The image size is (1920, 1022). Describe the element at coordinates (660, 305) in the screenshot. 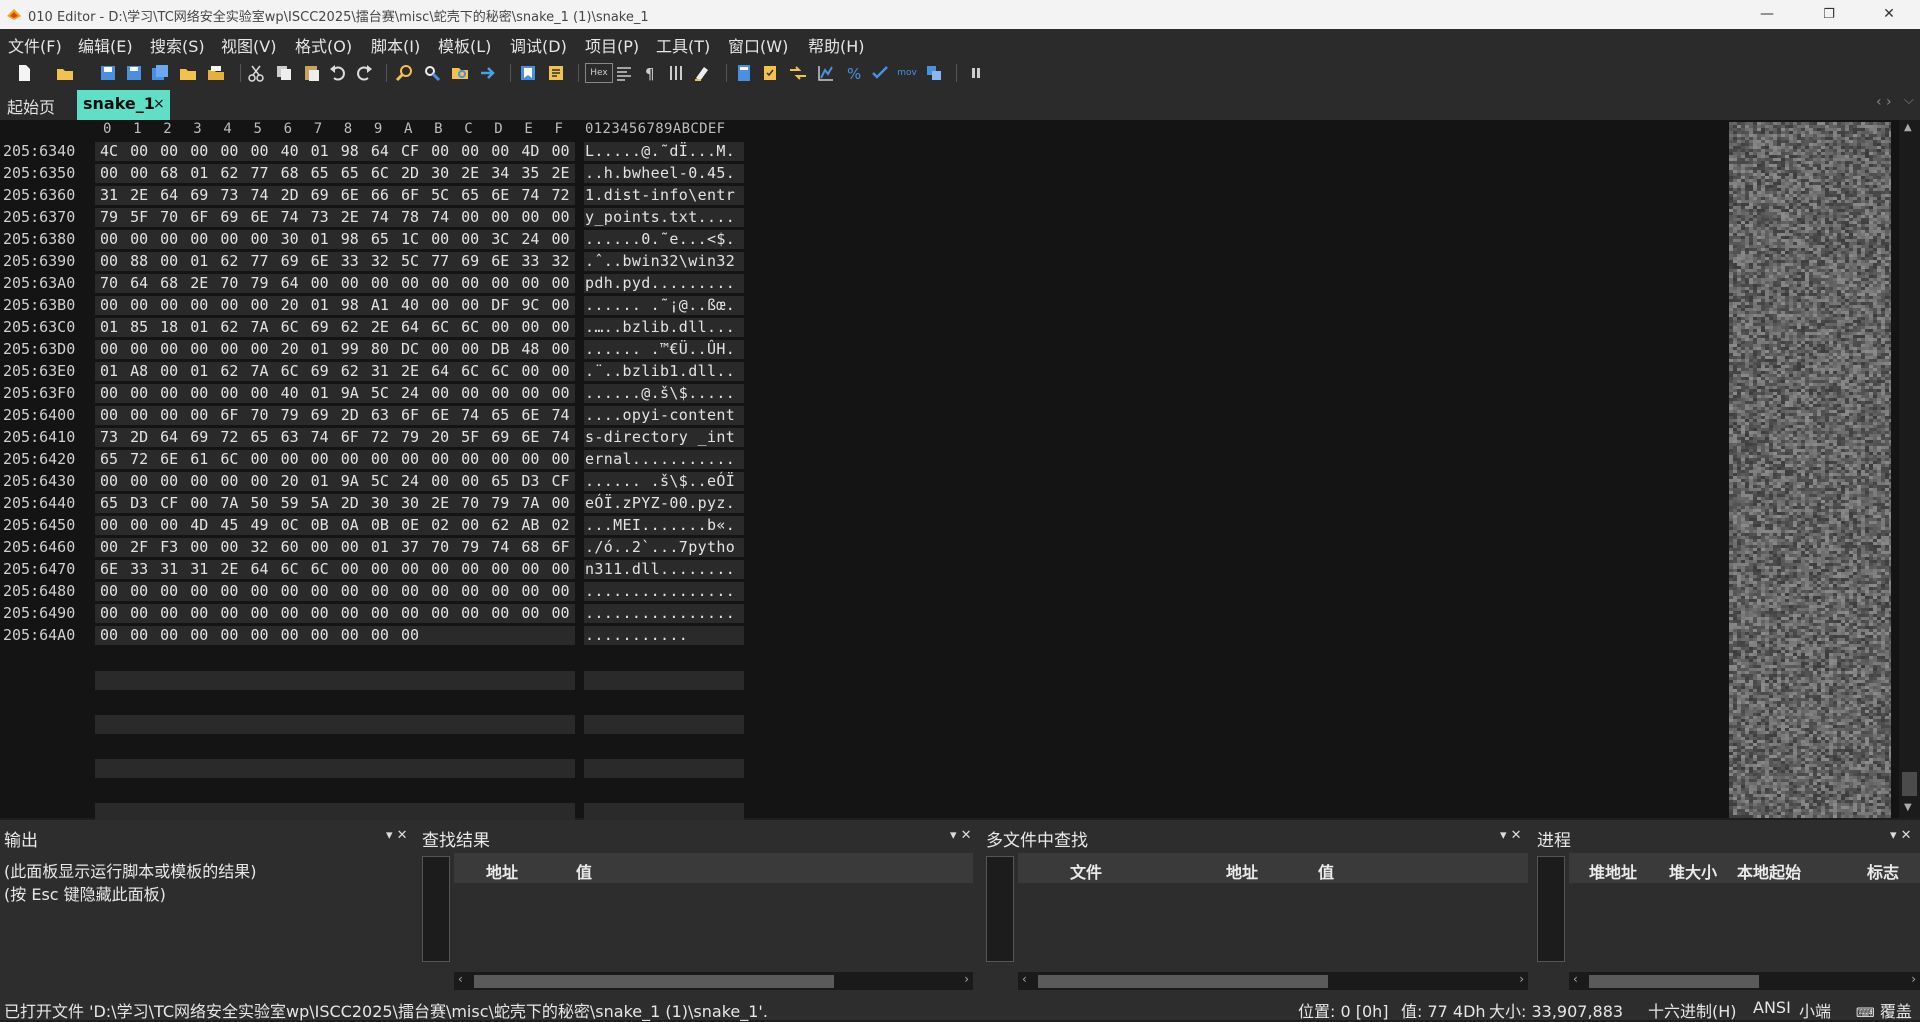

I see `text-row: ...... .˜¡@..ßœ.` at that location.